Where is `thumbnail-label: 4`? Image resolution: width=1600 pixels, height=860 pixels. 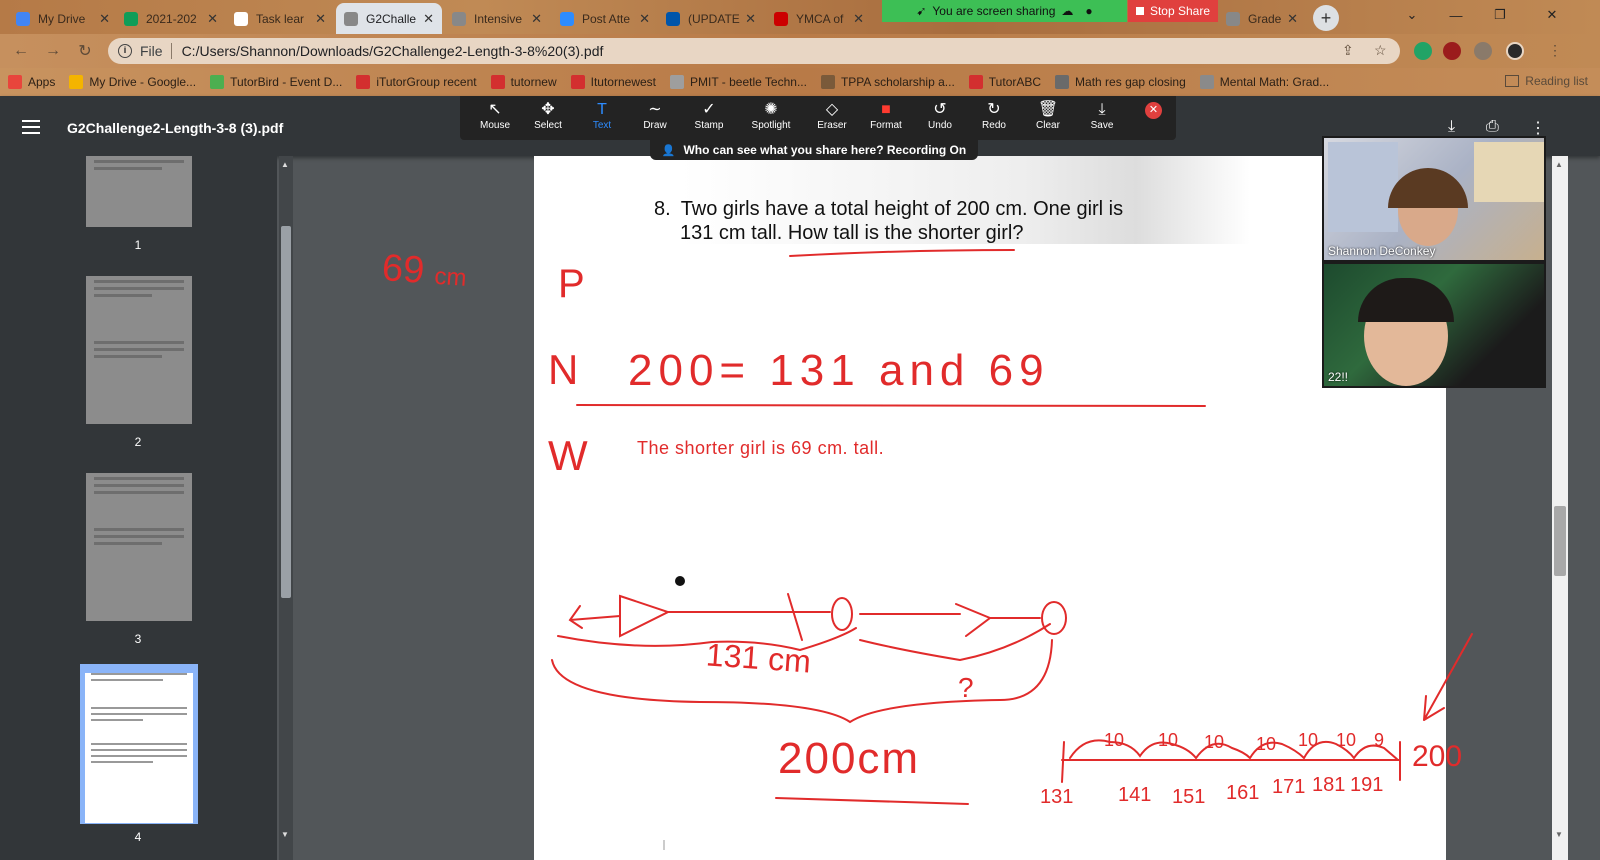
thumbnail-label: 4 is located at coordinates (138, 837).